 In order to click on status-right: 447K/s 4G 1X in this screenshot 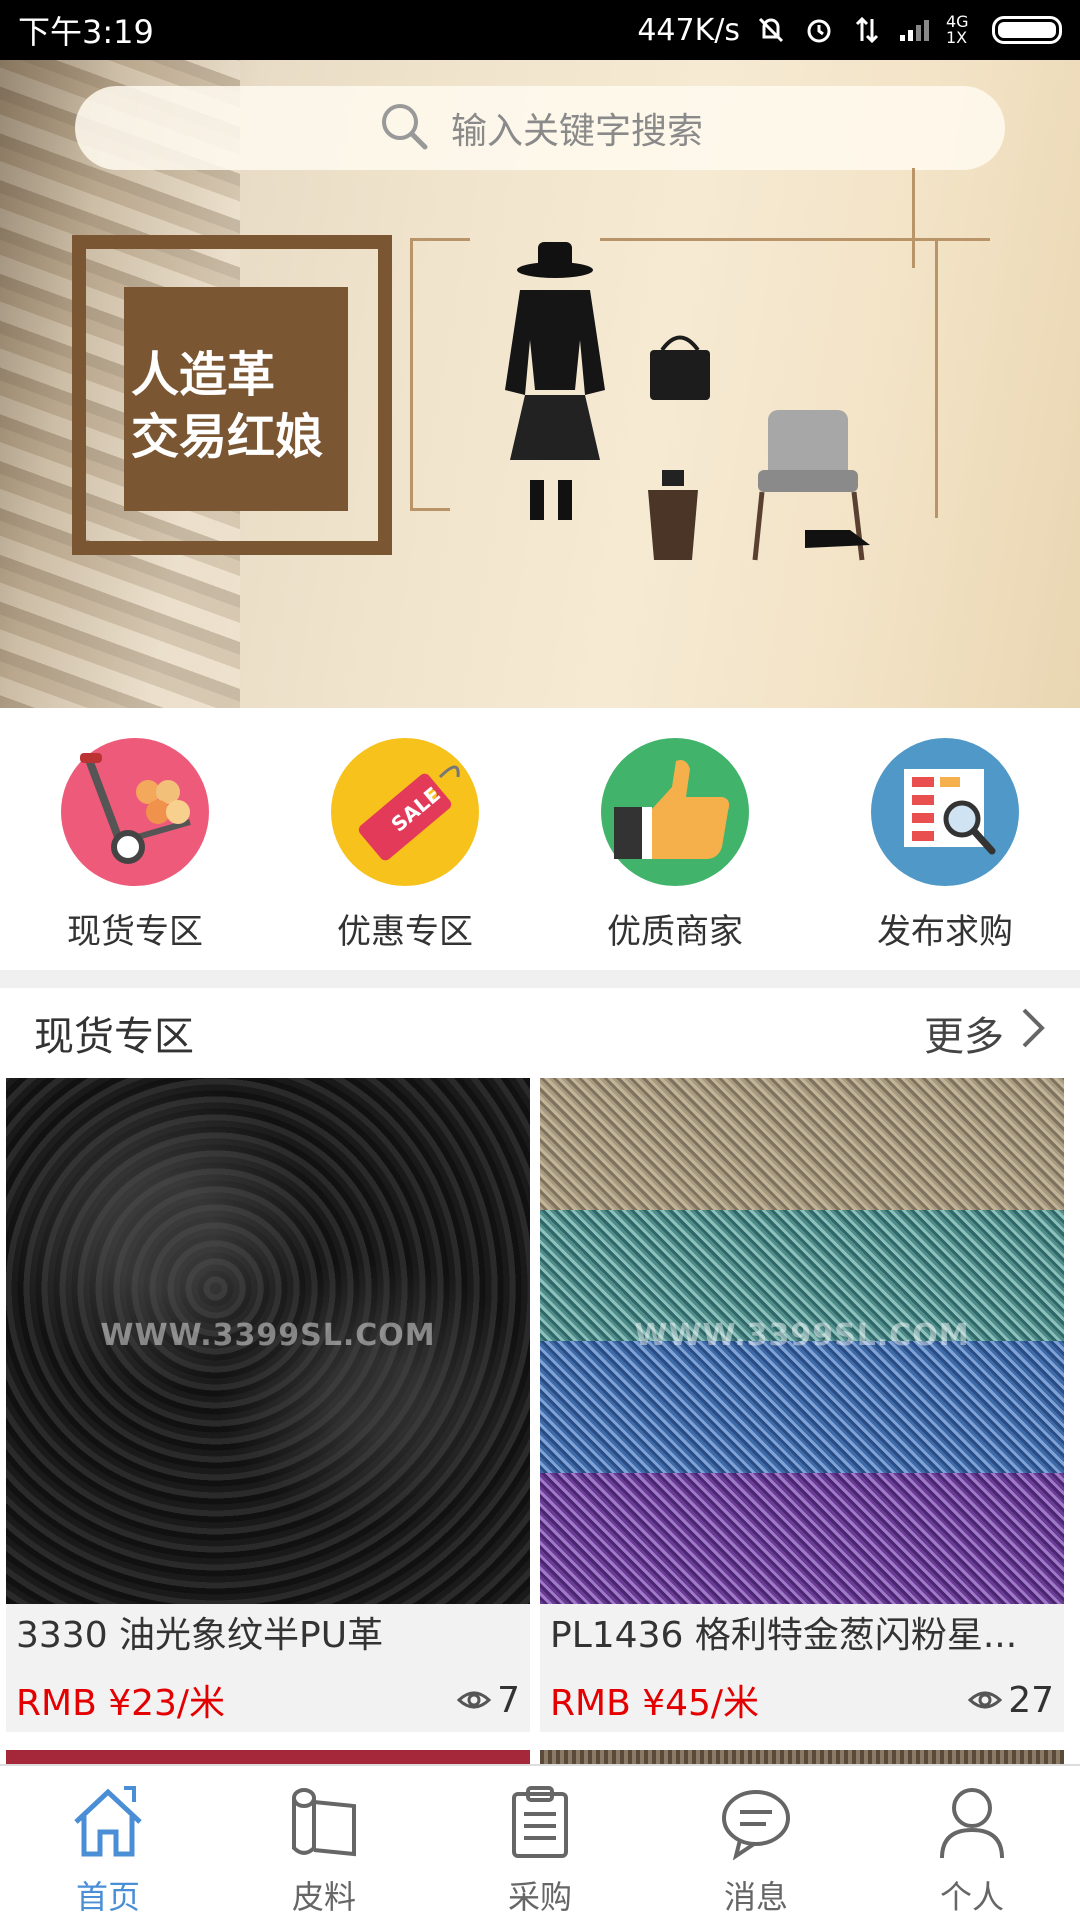, I will do `click(849, 30)`.